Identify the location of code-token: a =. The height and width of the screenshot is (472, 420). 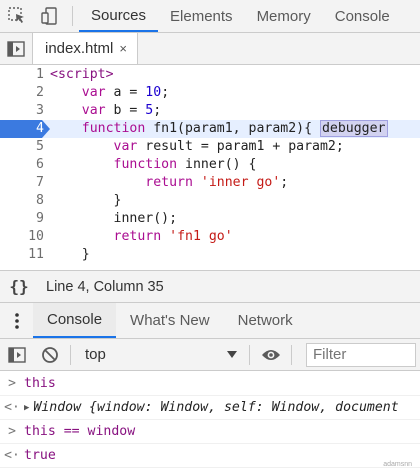
(125, 92).